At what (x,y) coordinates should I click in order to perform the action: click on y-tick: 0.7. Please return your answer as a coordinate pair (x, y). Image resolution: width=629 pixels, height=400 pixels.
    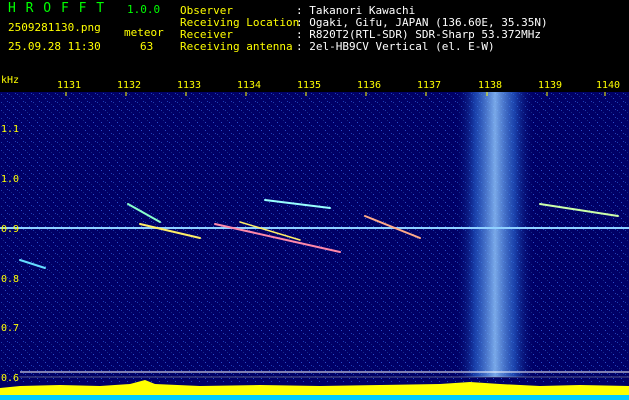
    Looking at the image, I should click on (10, 328).